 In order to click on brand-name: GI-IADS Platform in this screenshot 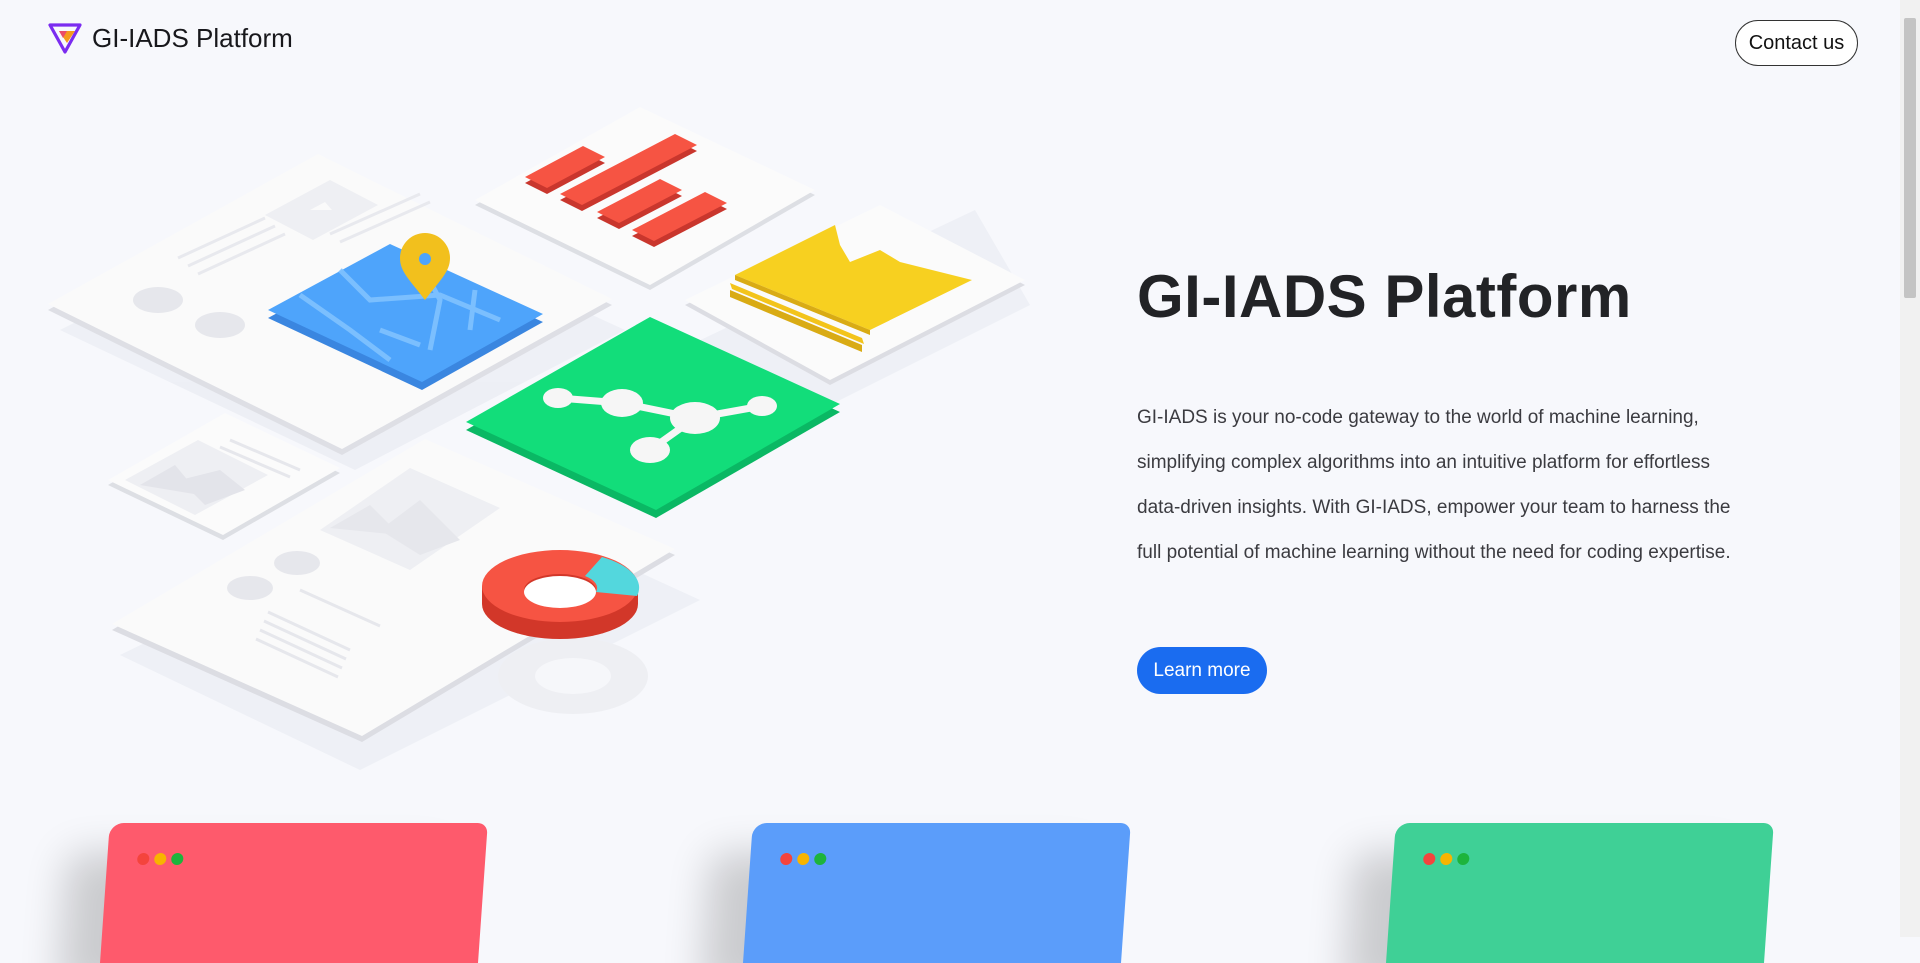, I will do `click(192, 37)`.